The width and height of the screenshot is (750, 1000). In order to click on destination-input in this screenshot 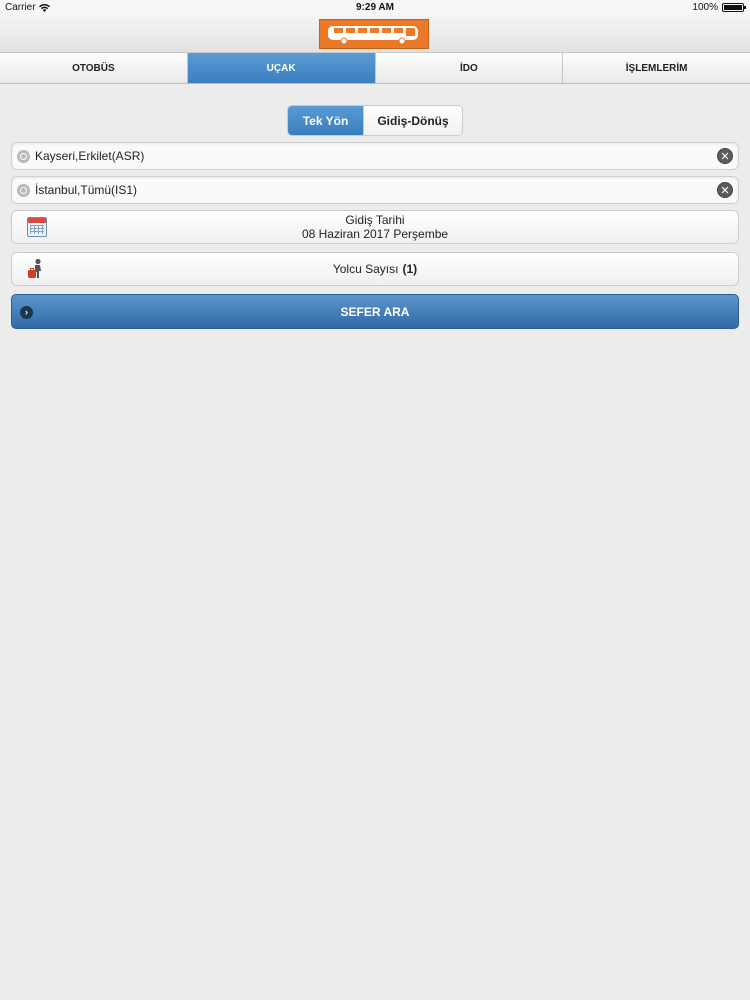, I will do `click(376, 190)`.